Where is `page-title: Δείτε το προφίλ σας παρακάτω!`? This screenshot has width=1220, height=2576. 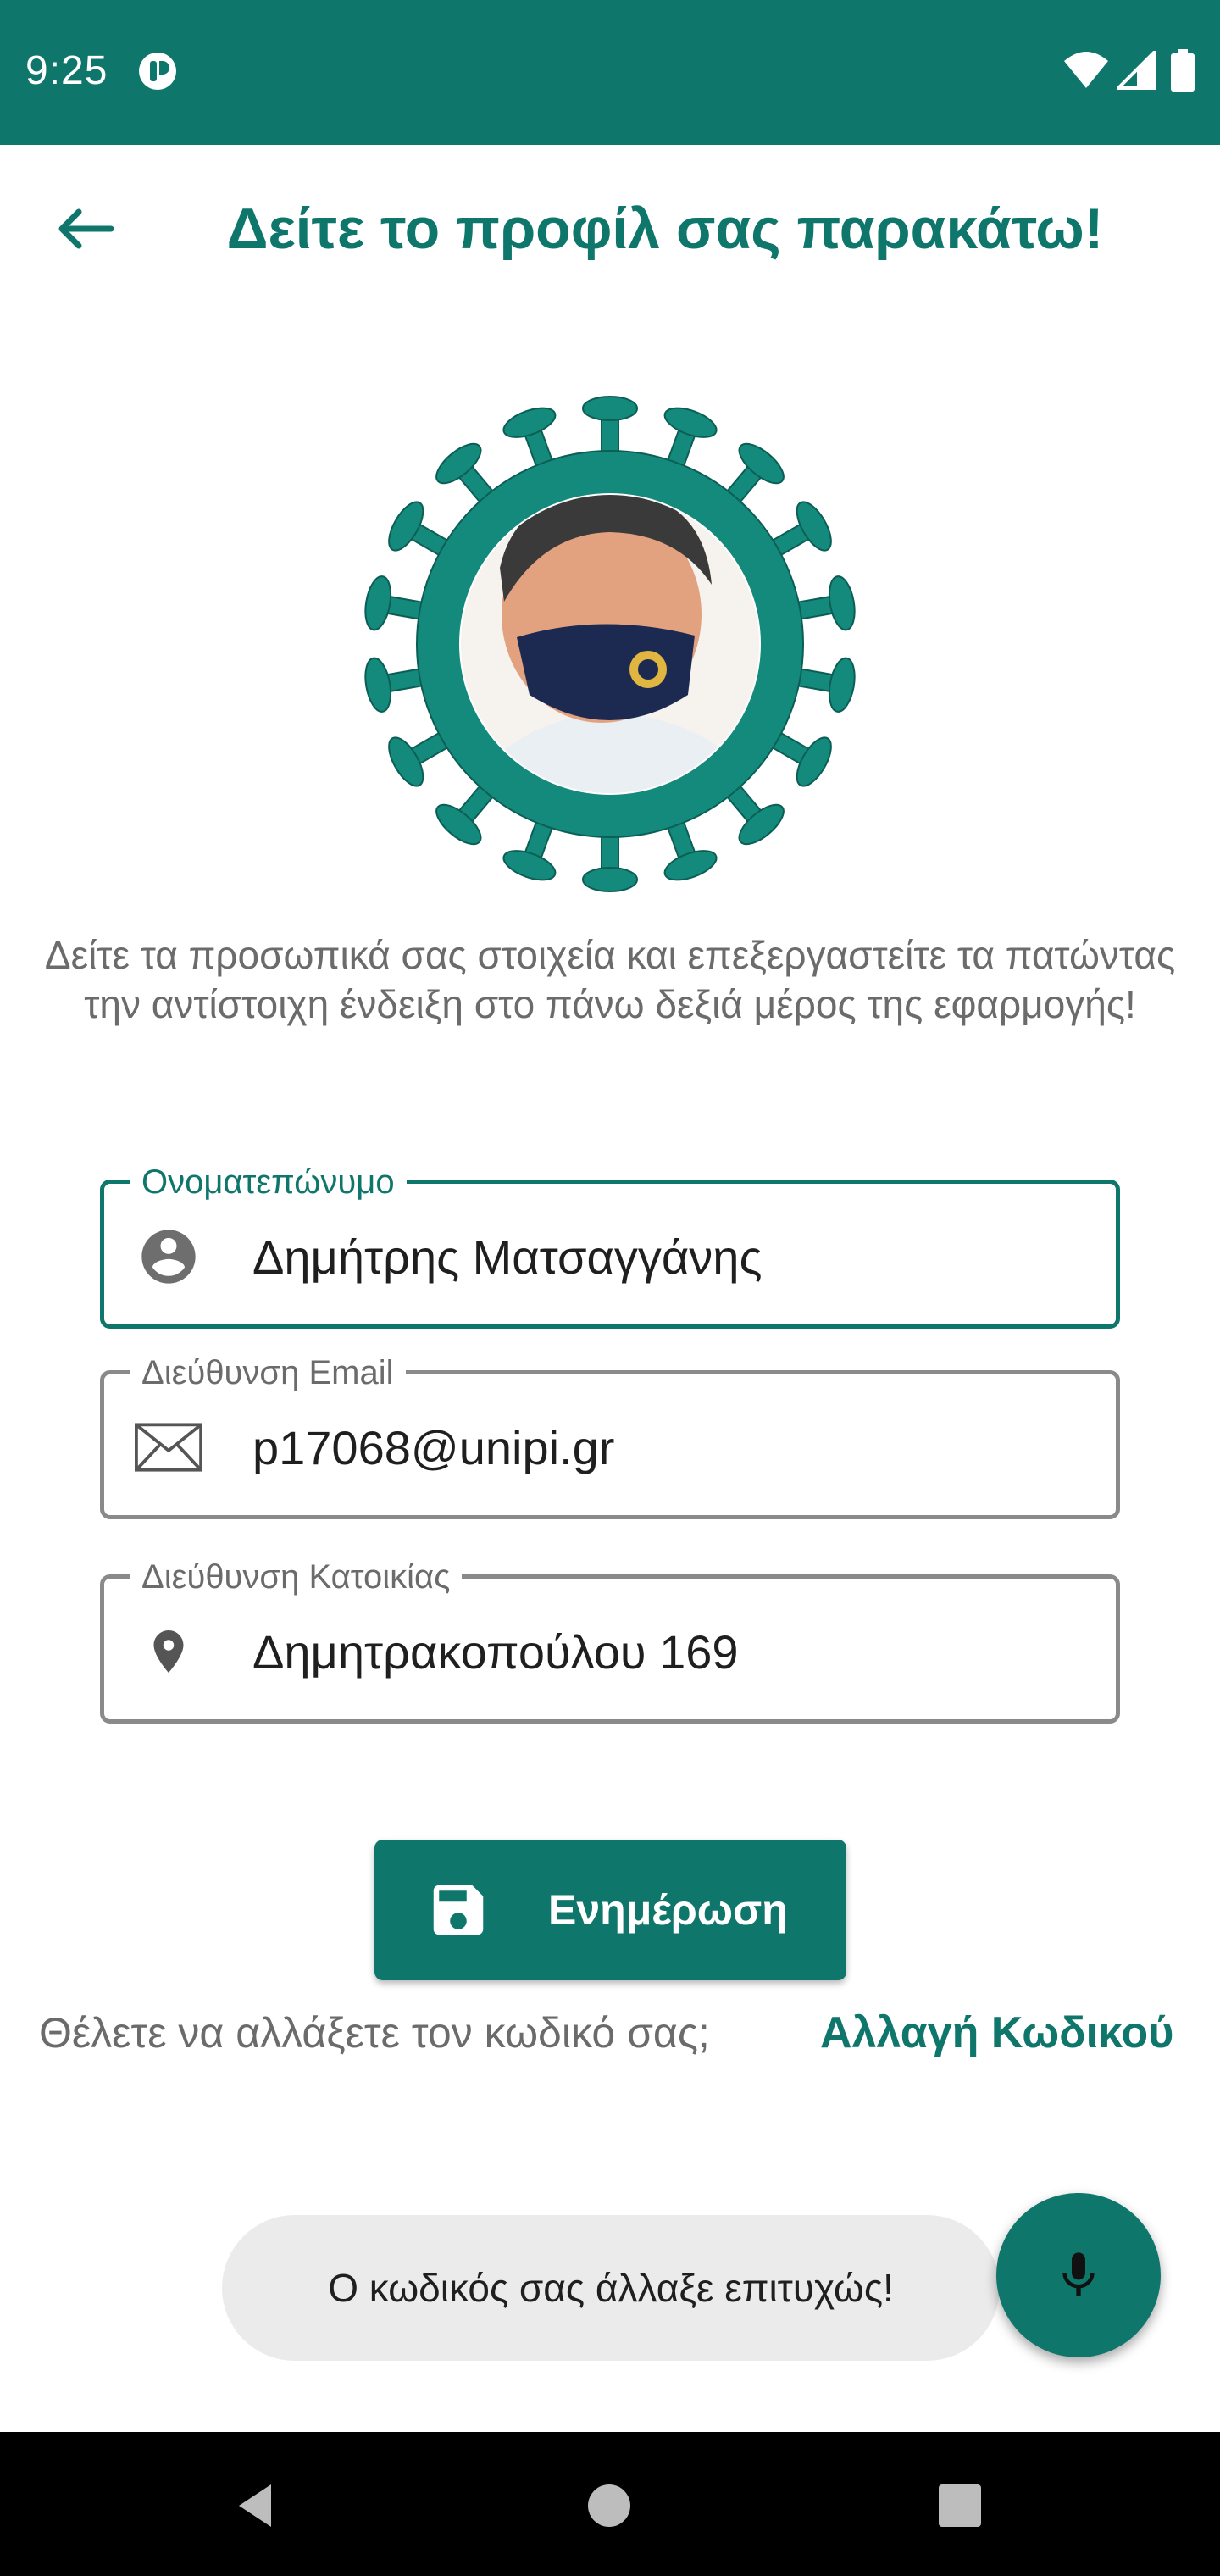 page-title: Δείτε το προφίλ σας παρακάτω! is located at coordinates (665, 229).